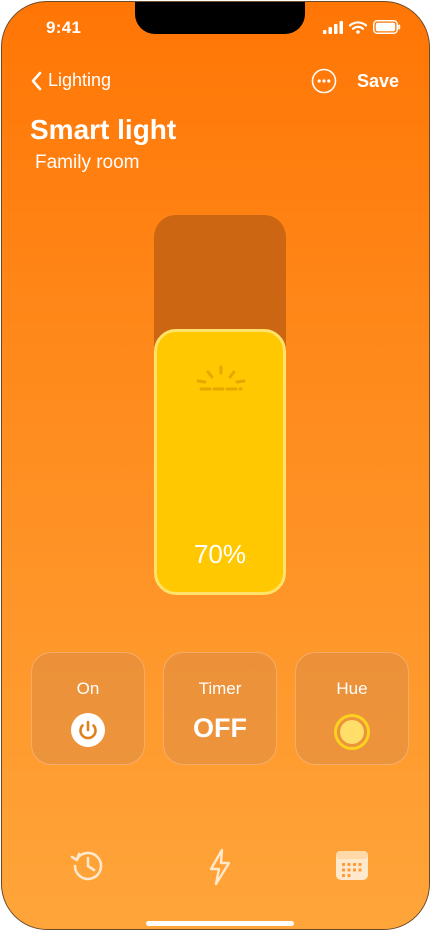 The image size is (433, 933). Describe the element at coordinates (64, 27) in the screenshot. I see `status-time: 9:41` at that location.